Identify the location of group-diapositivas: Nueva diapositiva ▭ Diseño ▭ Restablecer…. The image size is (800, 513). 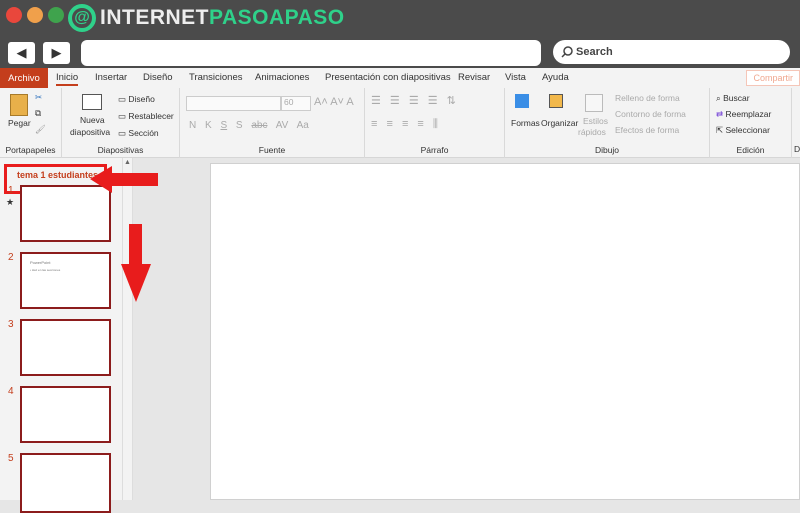
(121, 123).